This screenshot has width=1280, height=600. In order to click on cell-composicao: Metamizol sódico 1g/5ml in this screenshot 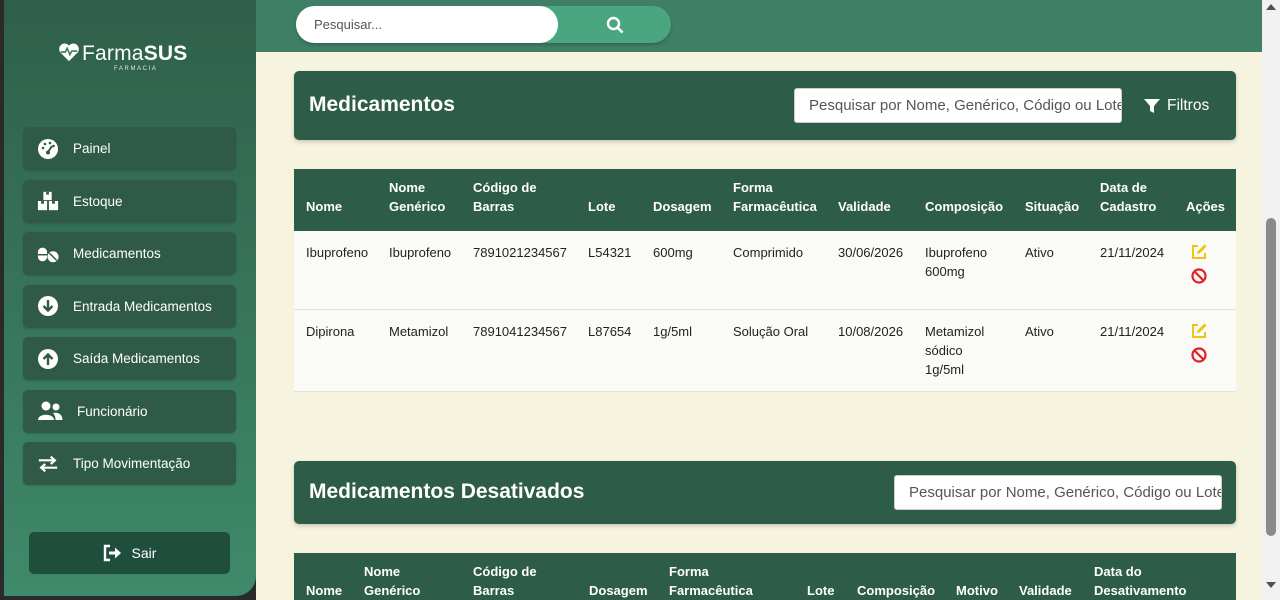, I will do `click(955, 350)`.